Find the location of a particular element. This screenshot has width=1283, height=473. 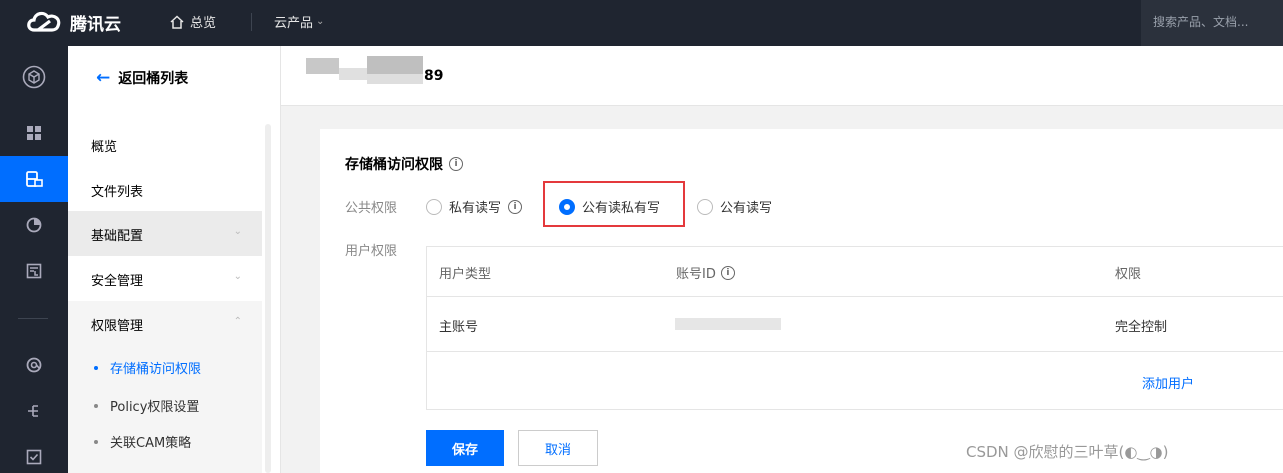

rail-tree is located at coordinates (34, 411).